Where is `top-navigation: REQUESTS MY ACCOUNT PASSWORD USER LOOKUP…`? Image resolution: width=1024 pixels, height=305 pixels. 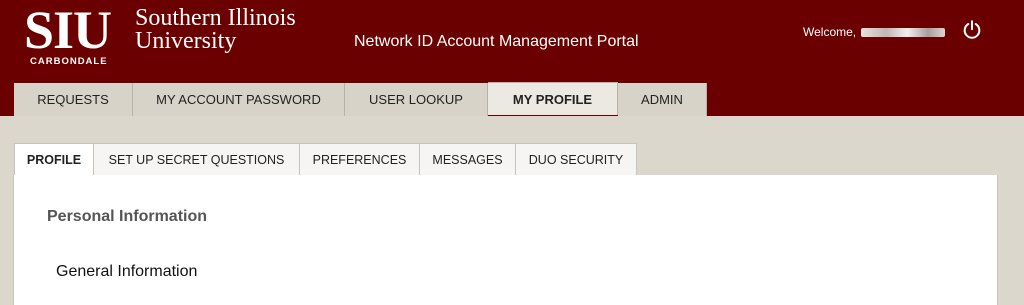 top-navigation: REQUESTS MY ACCOUNT PASSWORD USER LOOKUP… is located at coordinates (360, 99).